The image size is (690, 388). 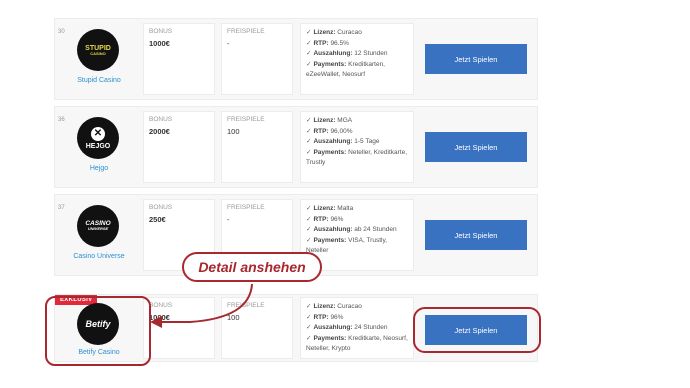 I want to click on detail-callout: Detail anshehen, so click(x=252, y=267).